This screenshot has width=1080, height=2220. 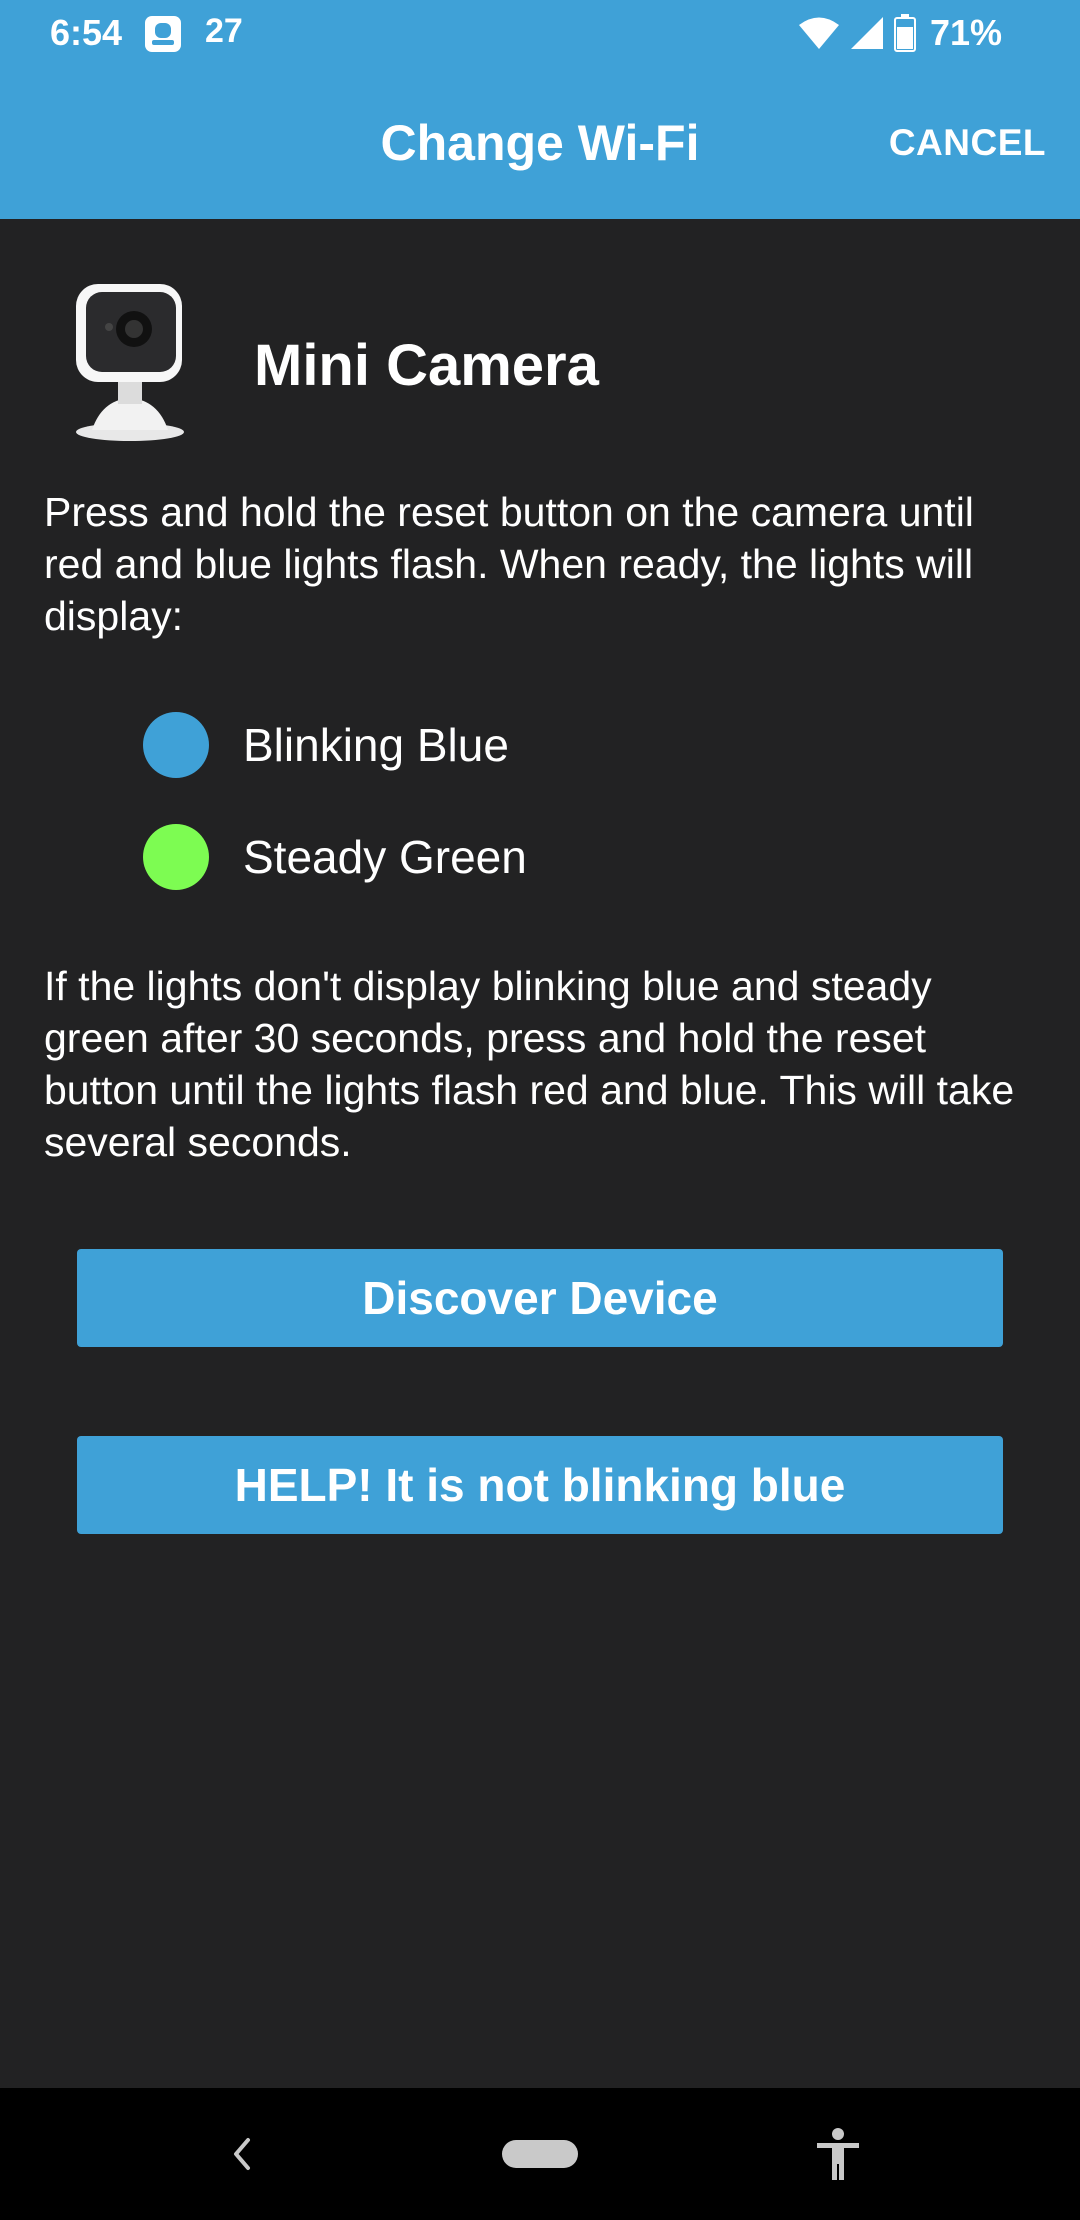 What do you see at coordinates (965, 32) in the screenshot?
I see `battery-percent: 71%` at bounding box center [965, 32].